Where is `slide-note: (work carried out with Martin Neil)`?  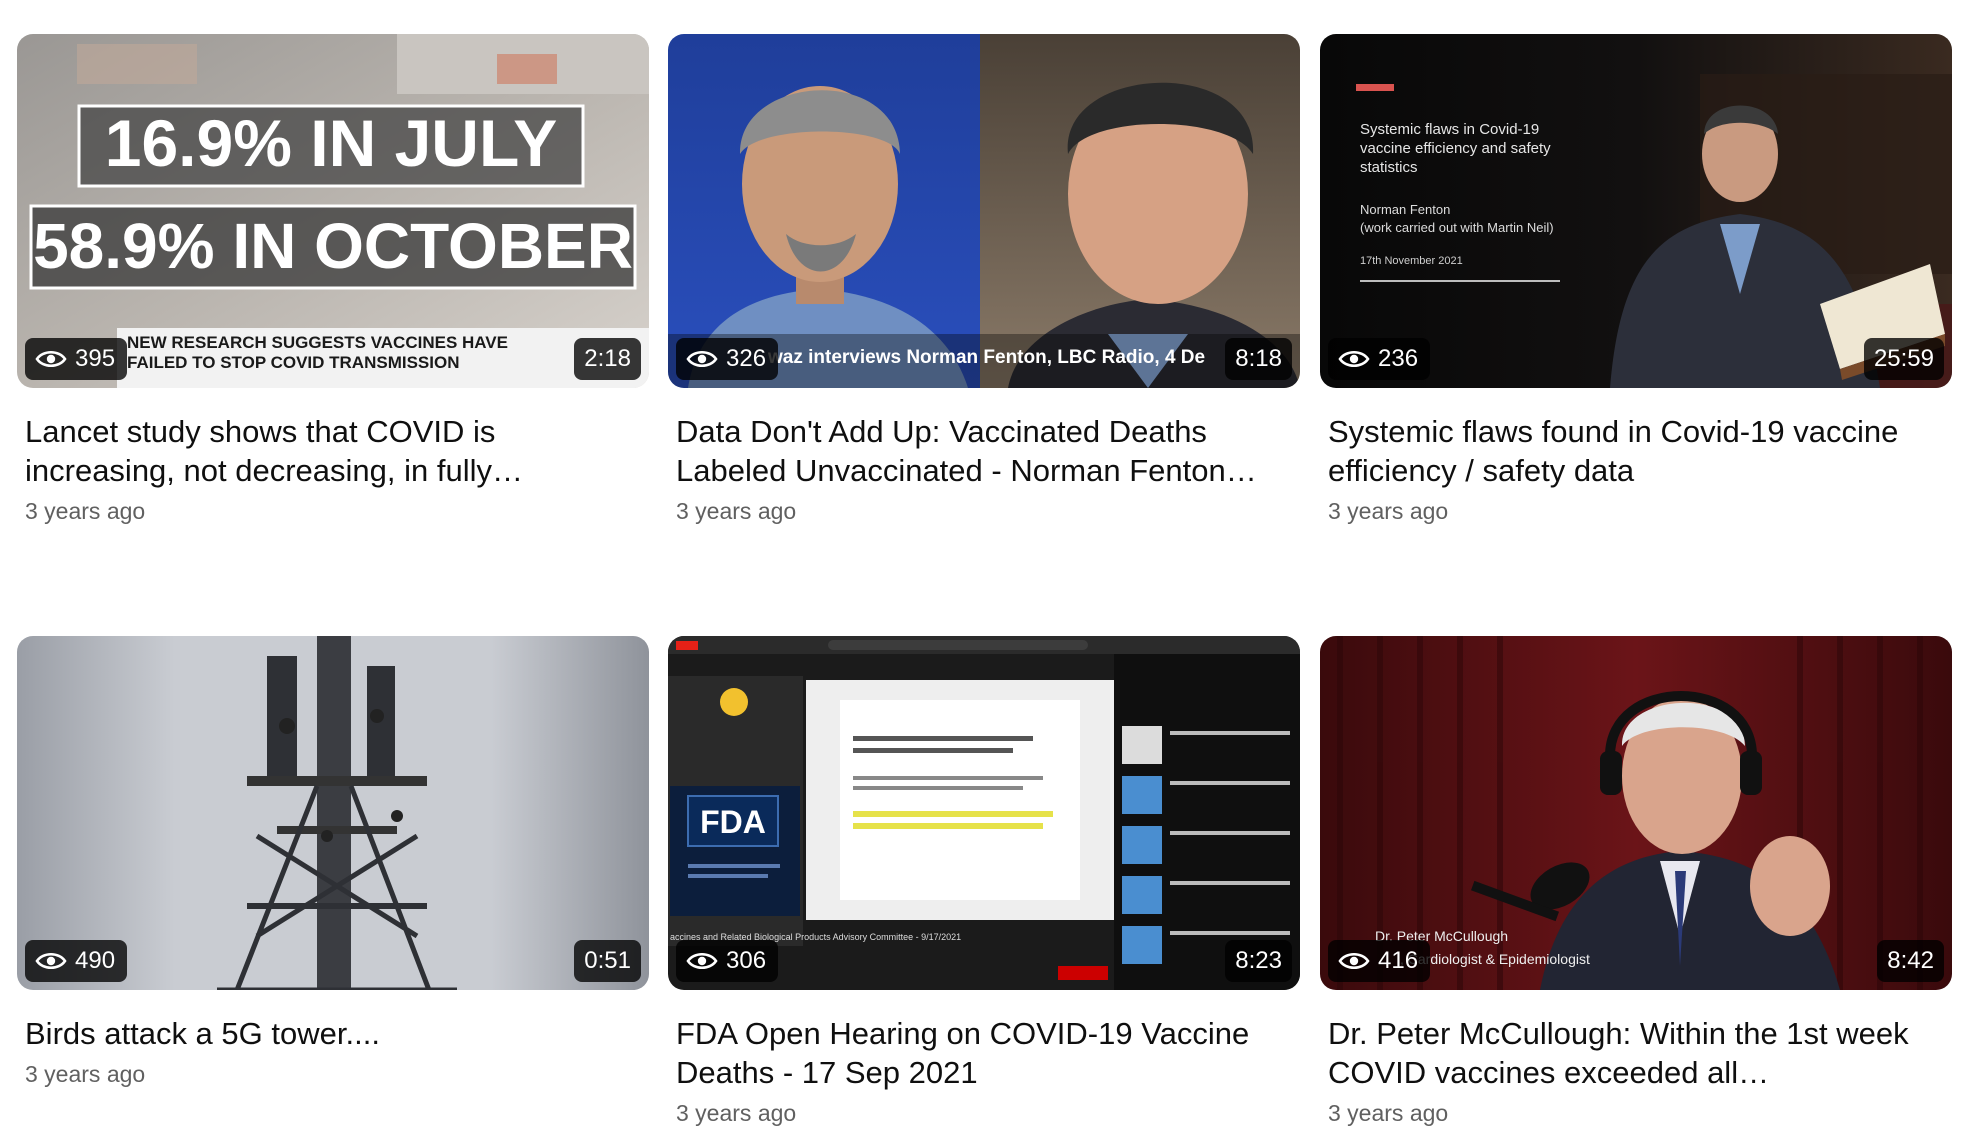
slide-note: (work carried out with Martin Neil) is located at coordinates (1457, 227).